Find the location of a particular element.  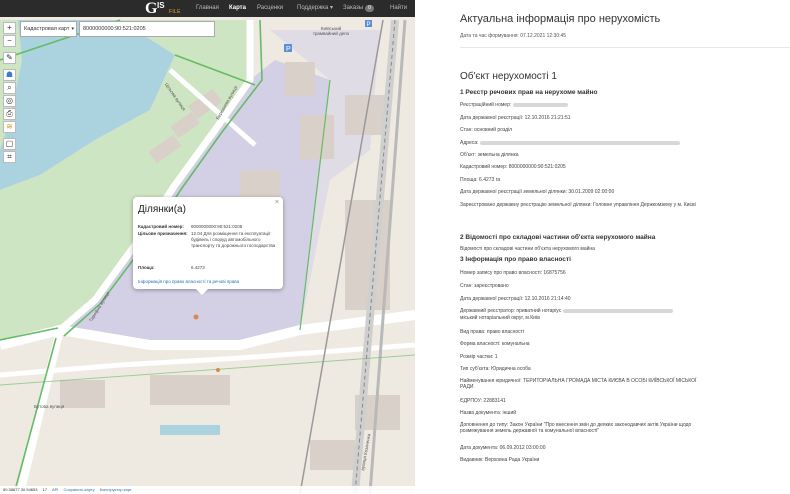

zoom-out-button: − is located at coordinates (9, 41).